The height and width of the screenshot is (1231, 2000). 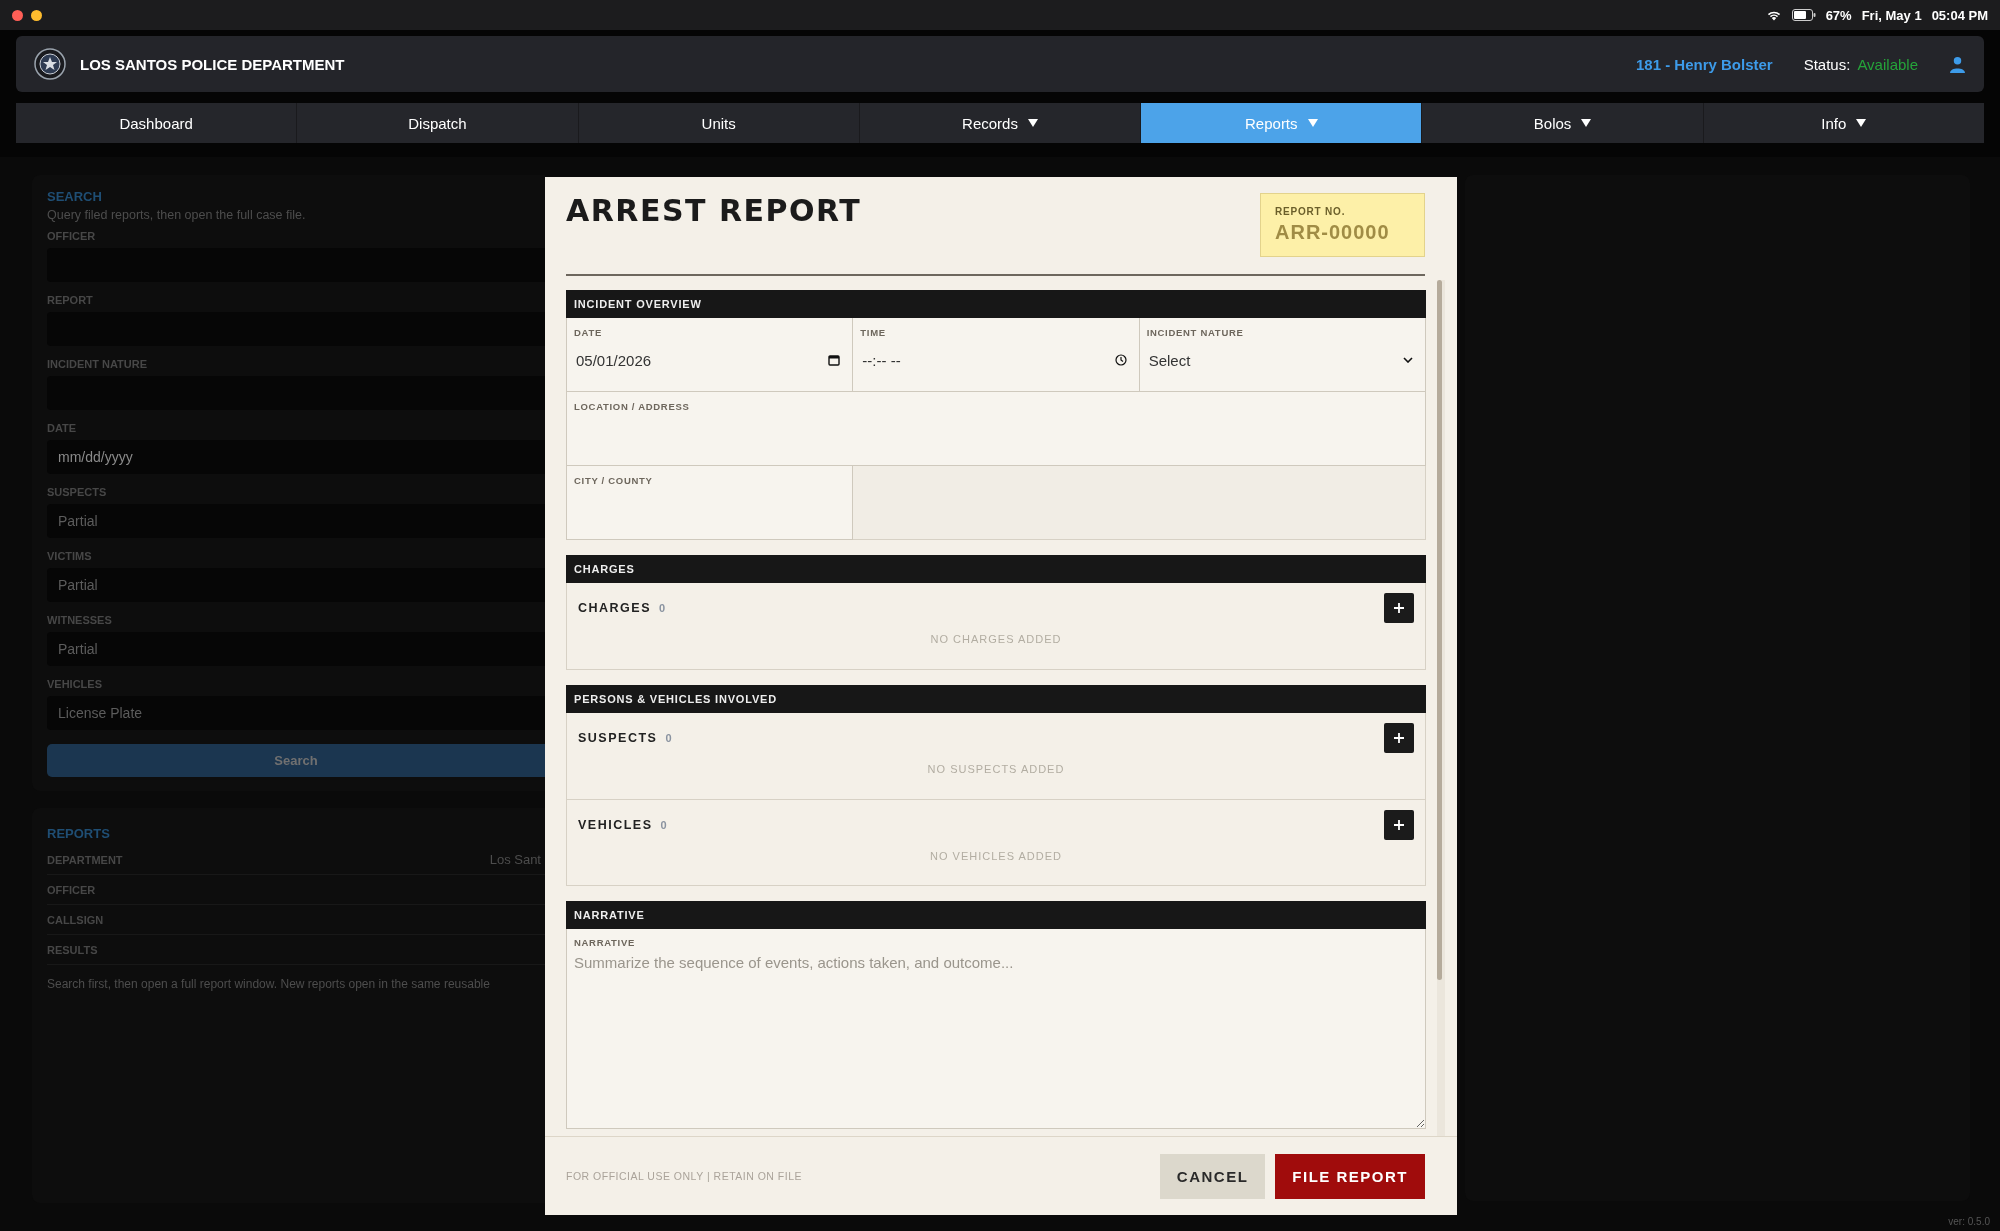 I want to click on version-text: ver: 0.5.0, so click(x=1969, y=1221).